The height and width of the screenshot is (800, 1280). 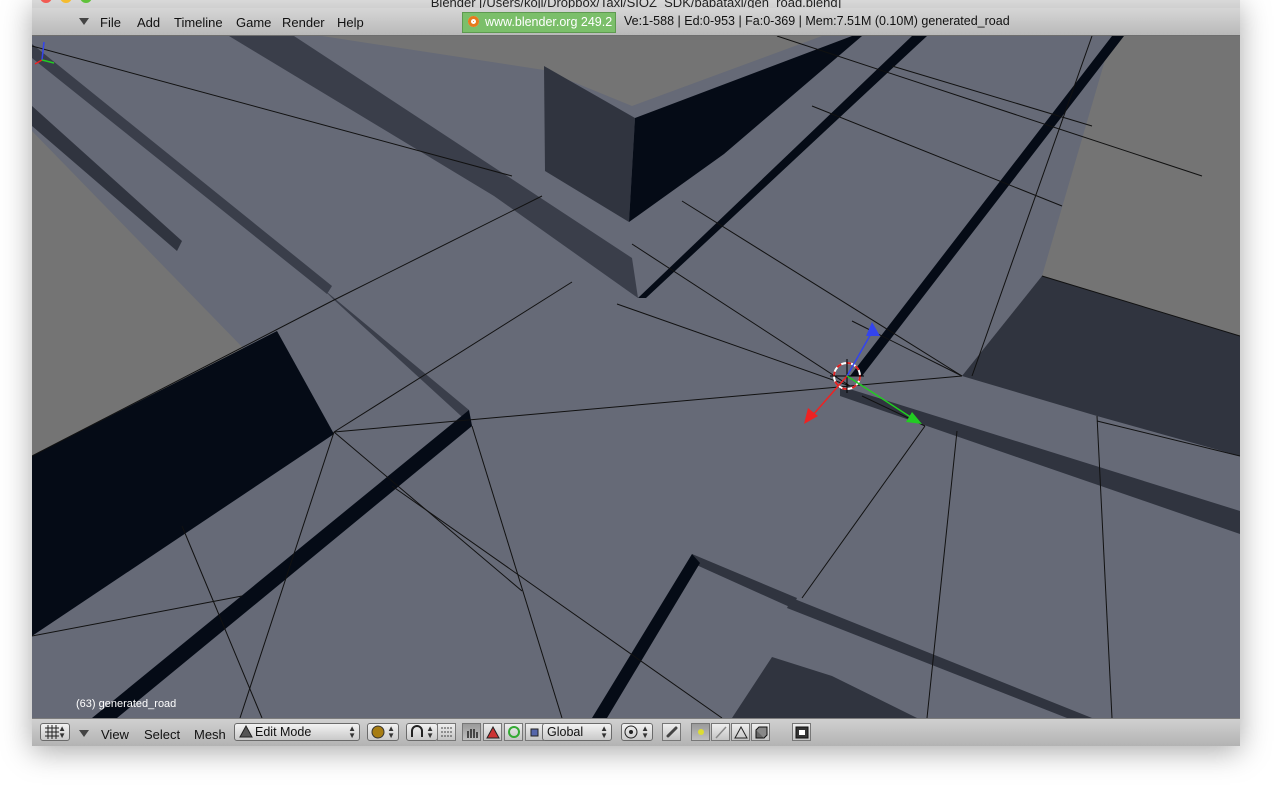 I want to click on active-object-label: (63) generated_road, so click(x=126, y=704).